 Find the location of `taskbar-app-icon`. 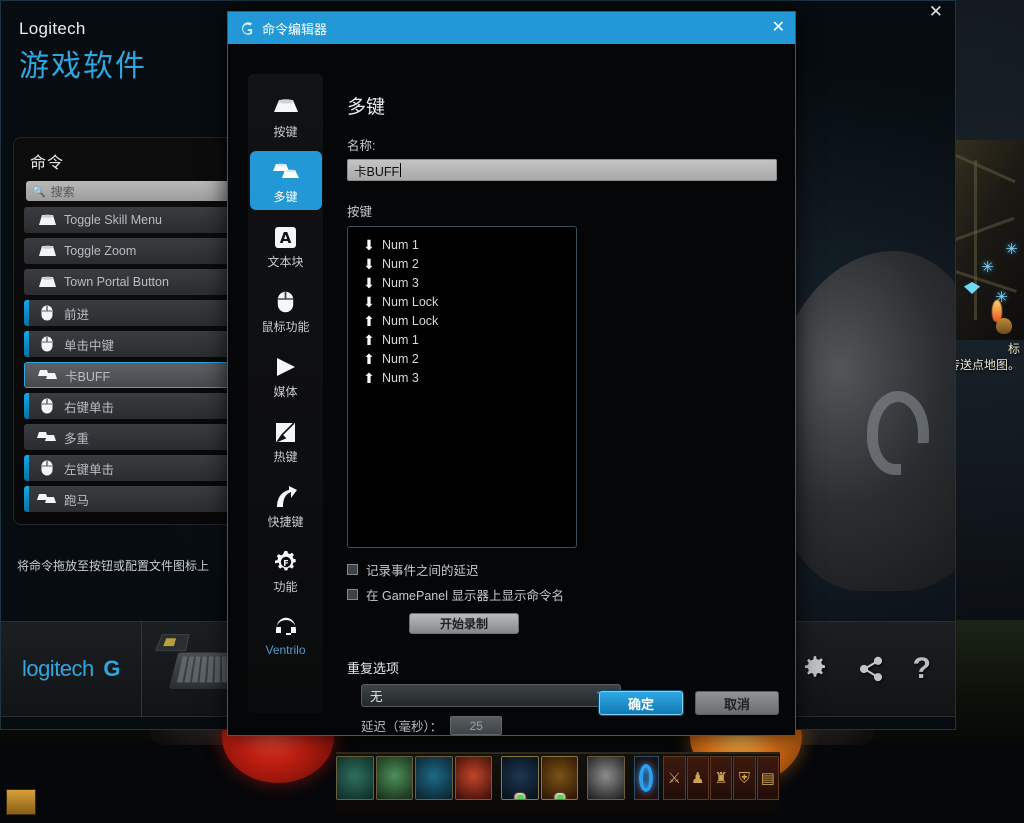

taskbar-app-icon is located at coordinates (21, 802).